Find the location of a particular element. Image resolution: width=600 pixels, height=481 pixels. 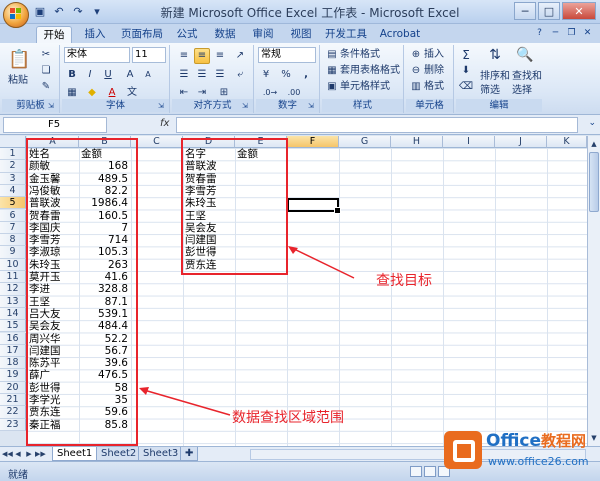

cut-icon: ✂ is located at coordinates (46, 55).